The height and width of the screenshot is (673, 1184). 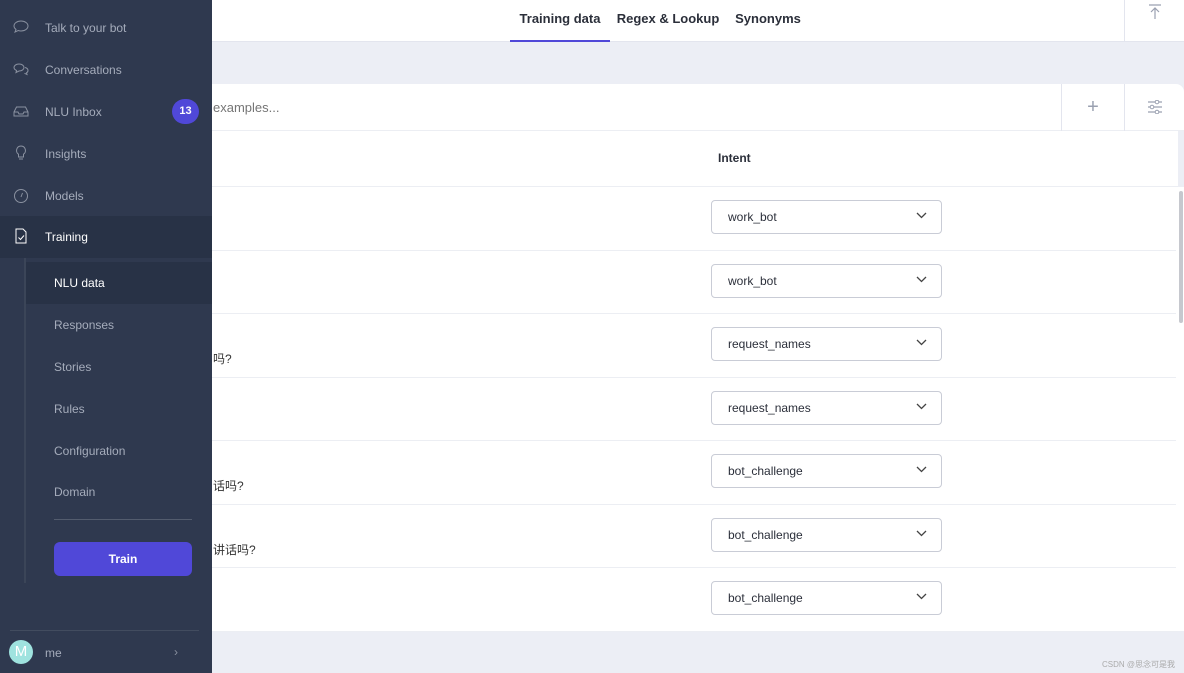 I want to click on upload-button, so click(x=1154, y=21).